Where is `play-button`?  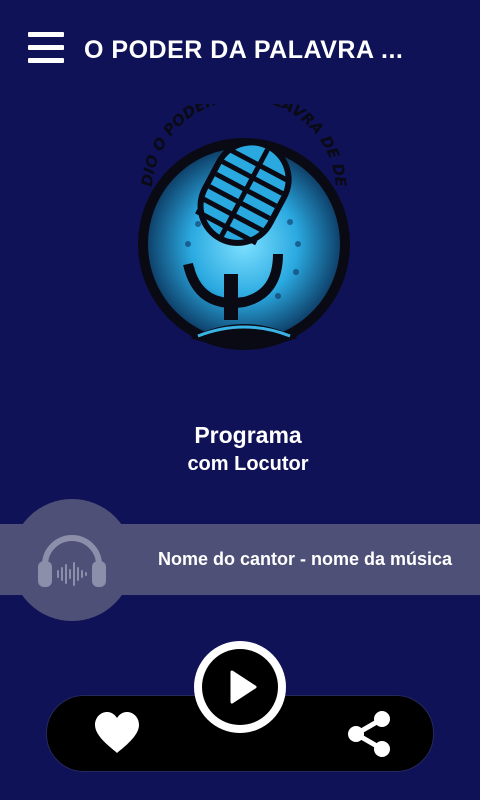
play-button is located at coordinates (240, 687).